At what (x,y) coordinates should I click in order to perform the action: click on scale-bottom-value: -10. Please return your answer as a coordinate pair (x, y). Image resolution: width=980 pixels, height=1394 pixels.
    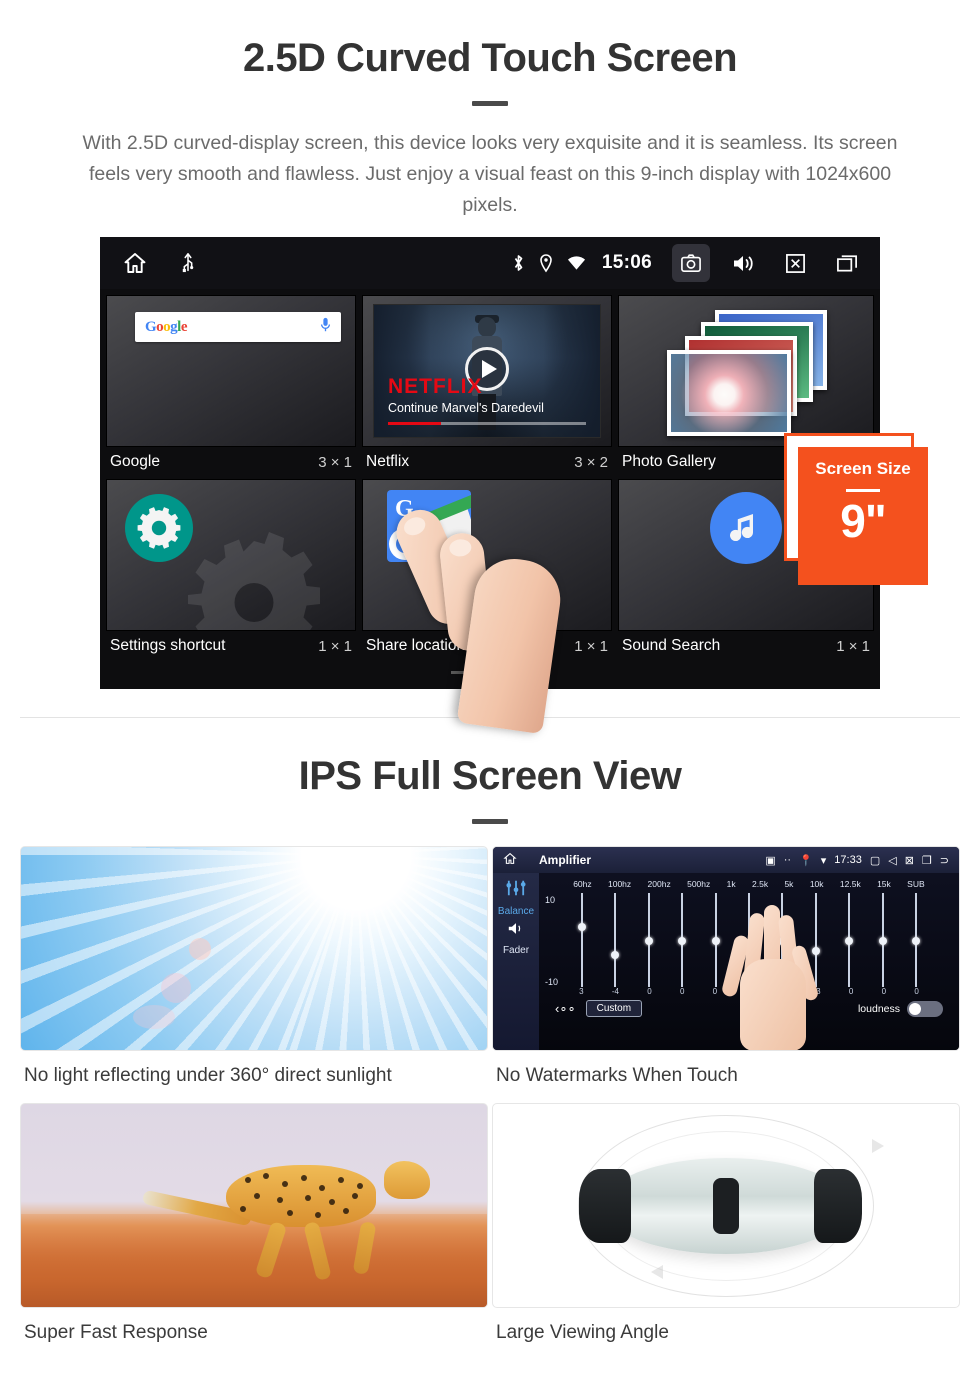
    Looking at the image, I should click on (552, 982).